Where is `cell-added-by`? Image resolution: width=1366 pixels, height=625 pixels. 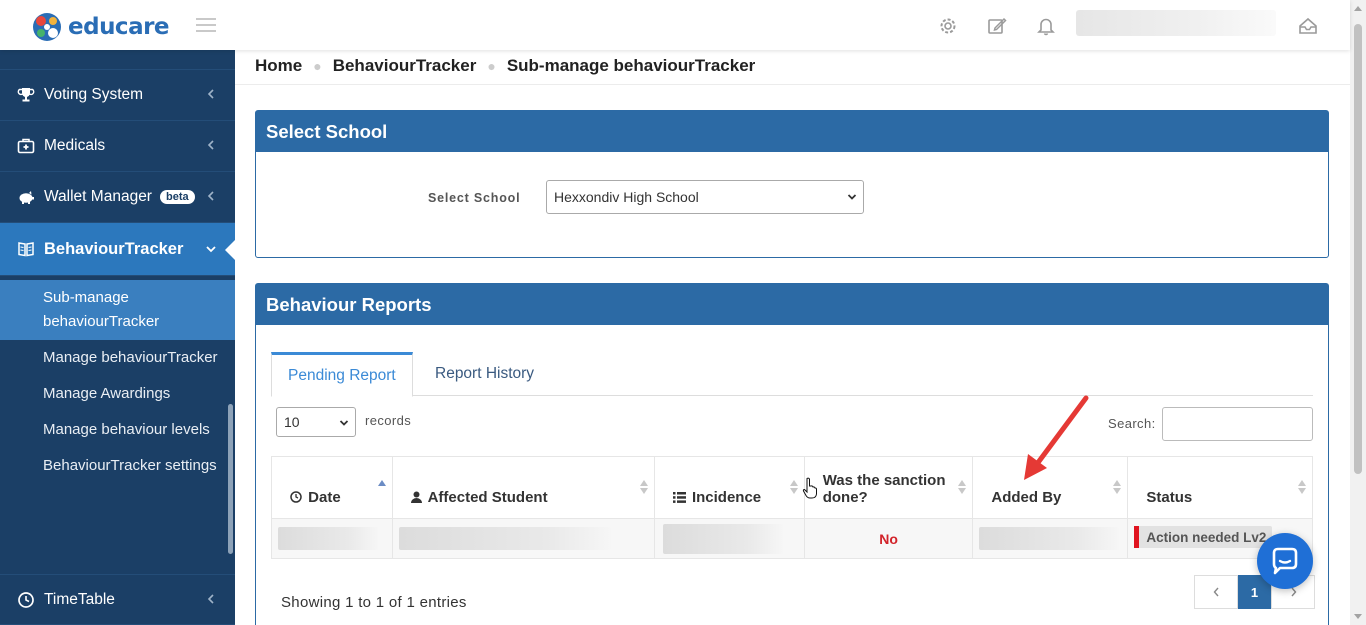 cell-added-by is located at coordinates (1050, 538).